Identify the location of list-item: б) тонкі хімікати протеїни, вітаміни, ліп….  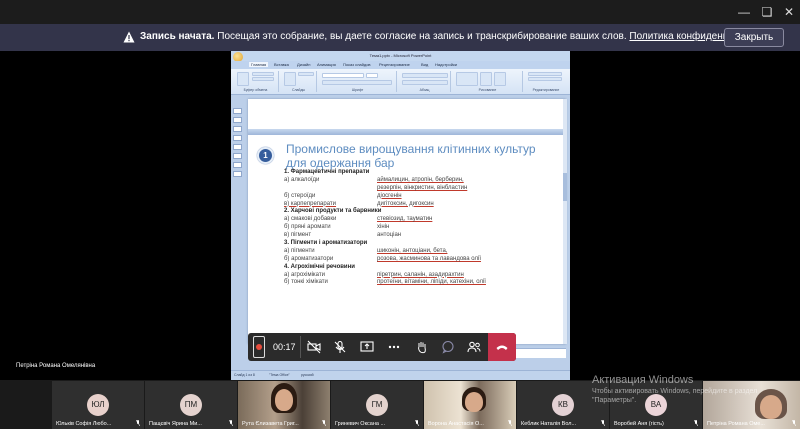
(385, 282).